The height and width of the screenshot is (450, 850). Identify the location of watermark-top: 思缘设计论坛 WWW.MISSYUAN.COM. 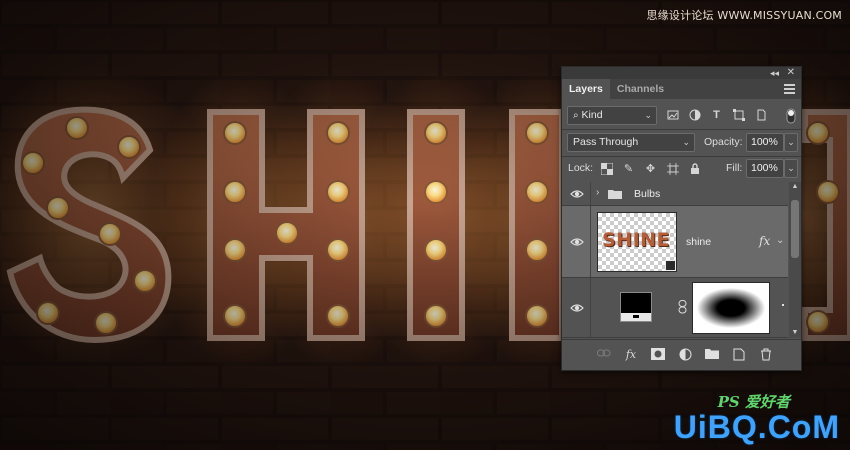
(744, 15).